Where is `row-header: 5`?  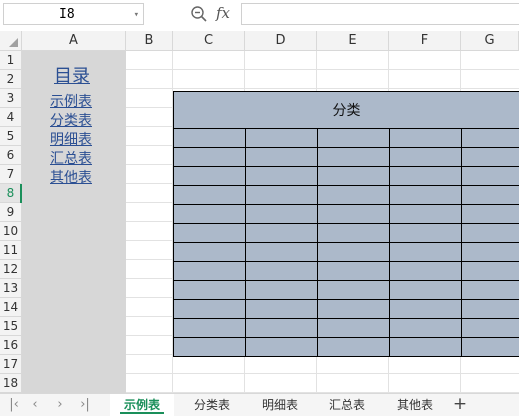 row-header: 5 is located at coordinates (11, 136).